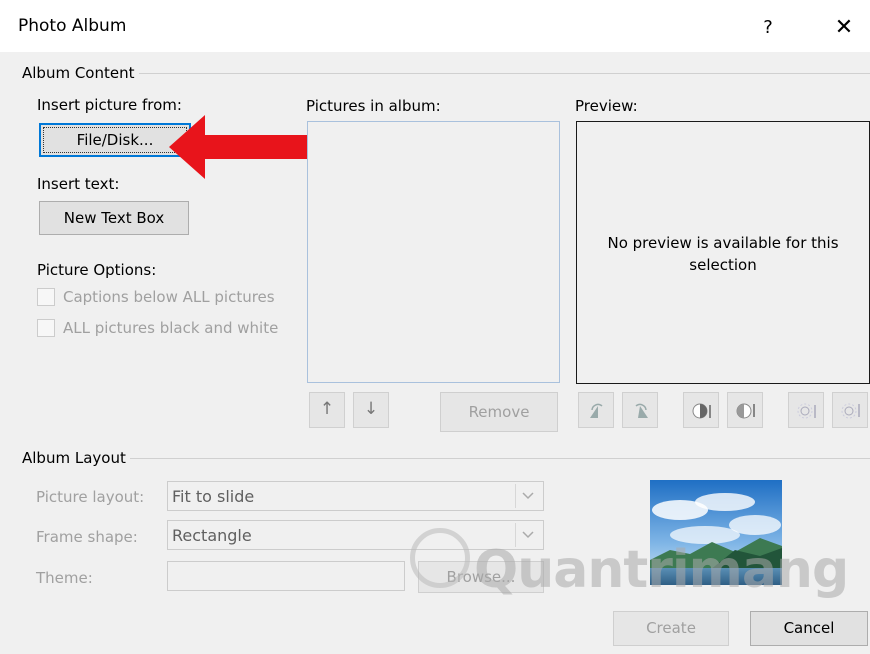 The width and height of the screenshot is (870, 654). I want to click on new-text-box-button: New Text Box, so click(114, 218).